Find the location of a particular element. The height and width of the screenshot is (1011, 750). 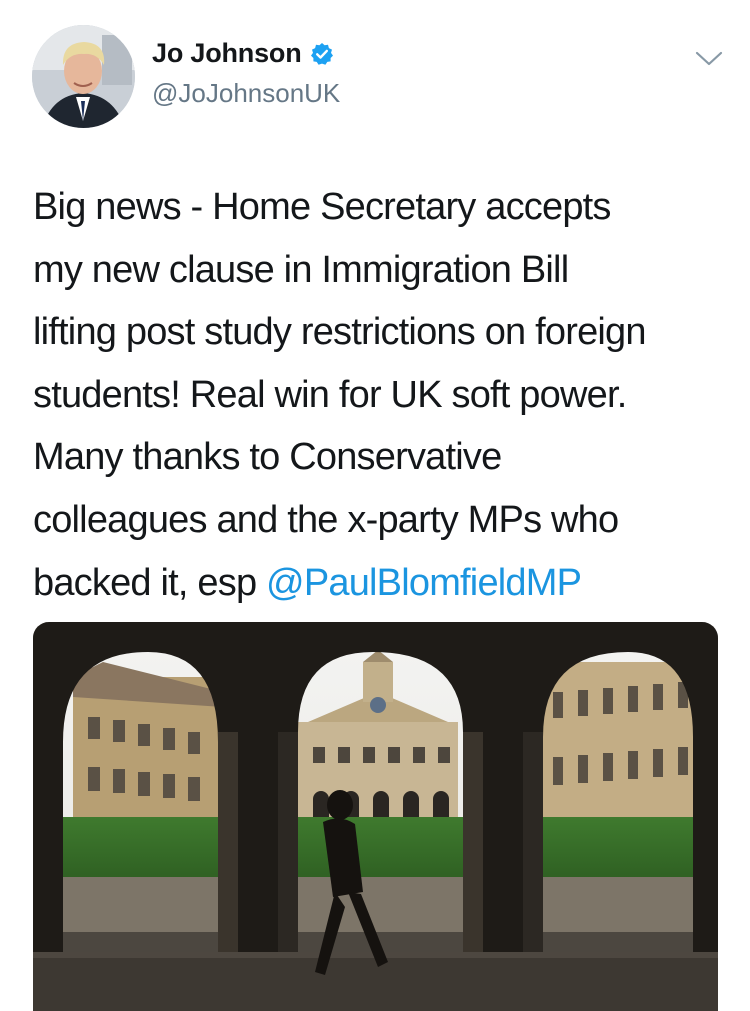

author-name-row: Jo Johnson is located at coordinates (243, 53).